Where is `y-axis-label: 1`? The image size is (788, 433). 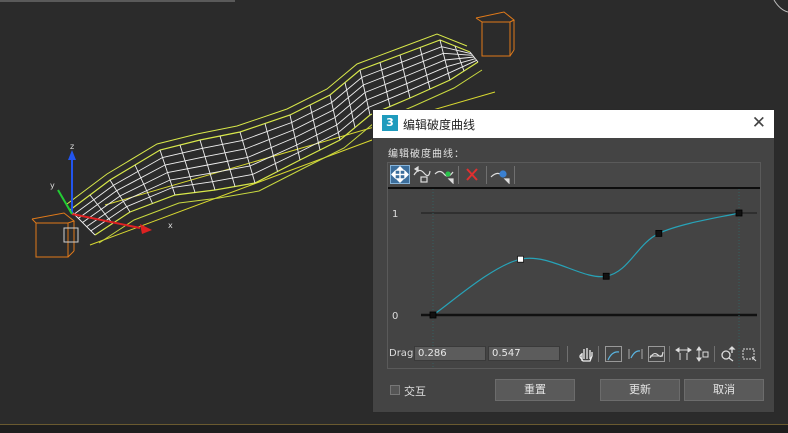 y-axis-label: 1 is located at coordinates (395, 214).